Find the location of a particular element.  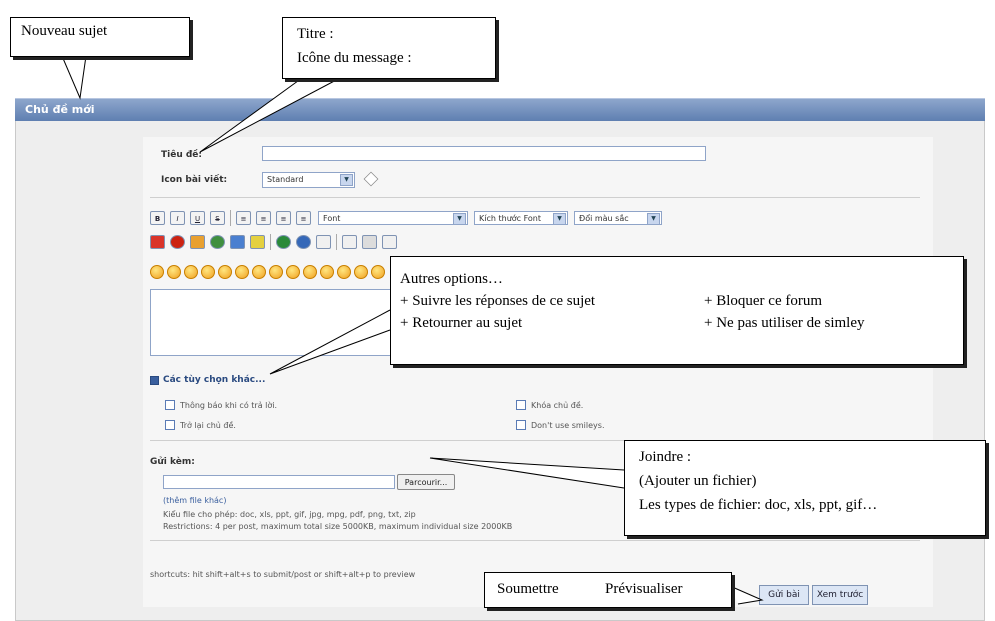

media-icon is located at coordinates (323, 242).